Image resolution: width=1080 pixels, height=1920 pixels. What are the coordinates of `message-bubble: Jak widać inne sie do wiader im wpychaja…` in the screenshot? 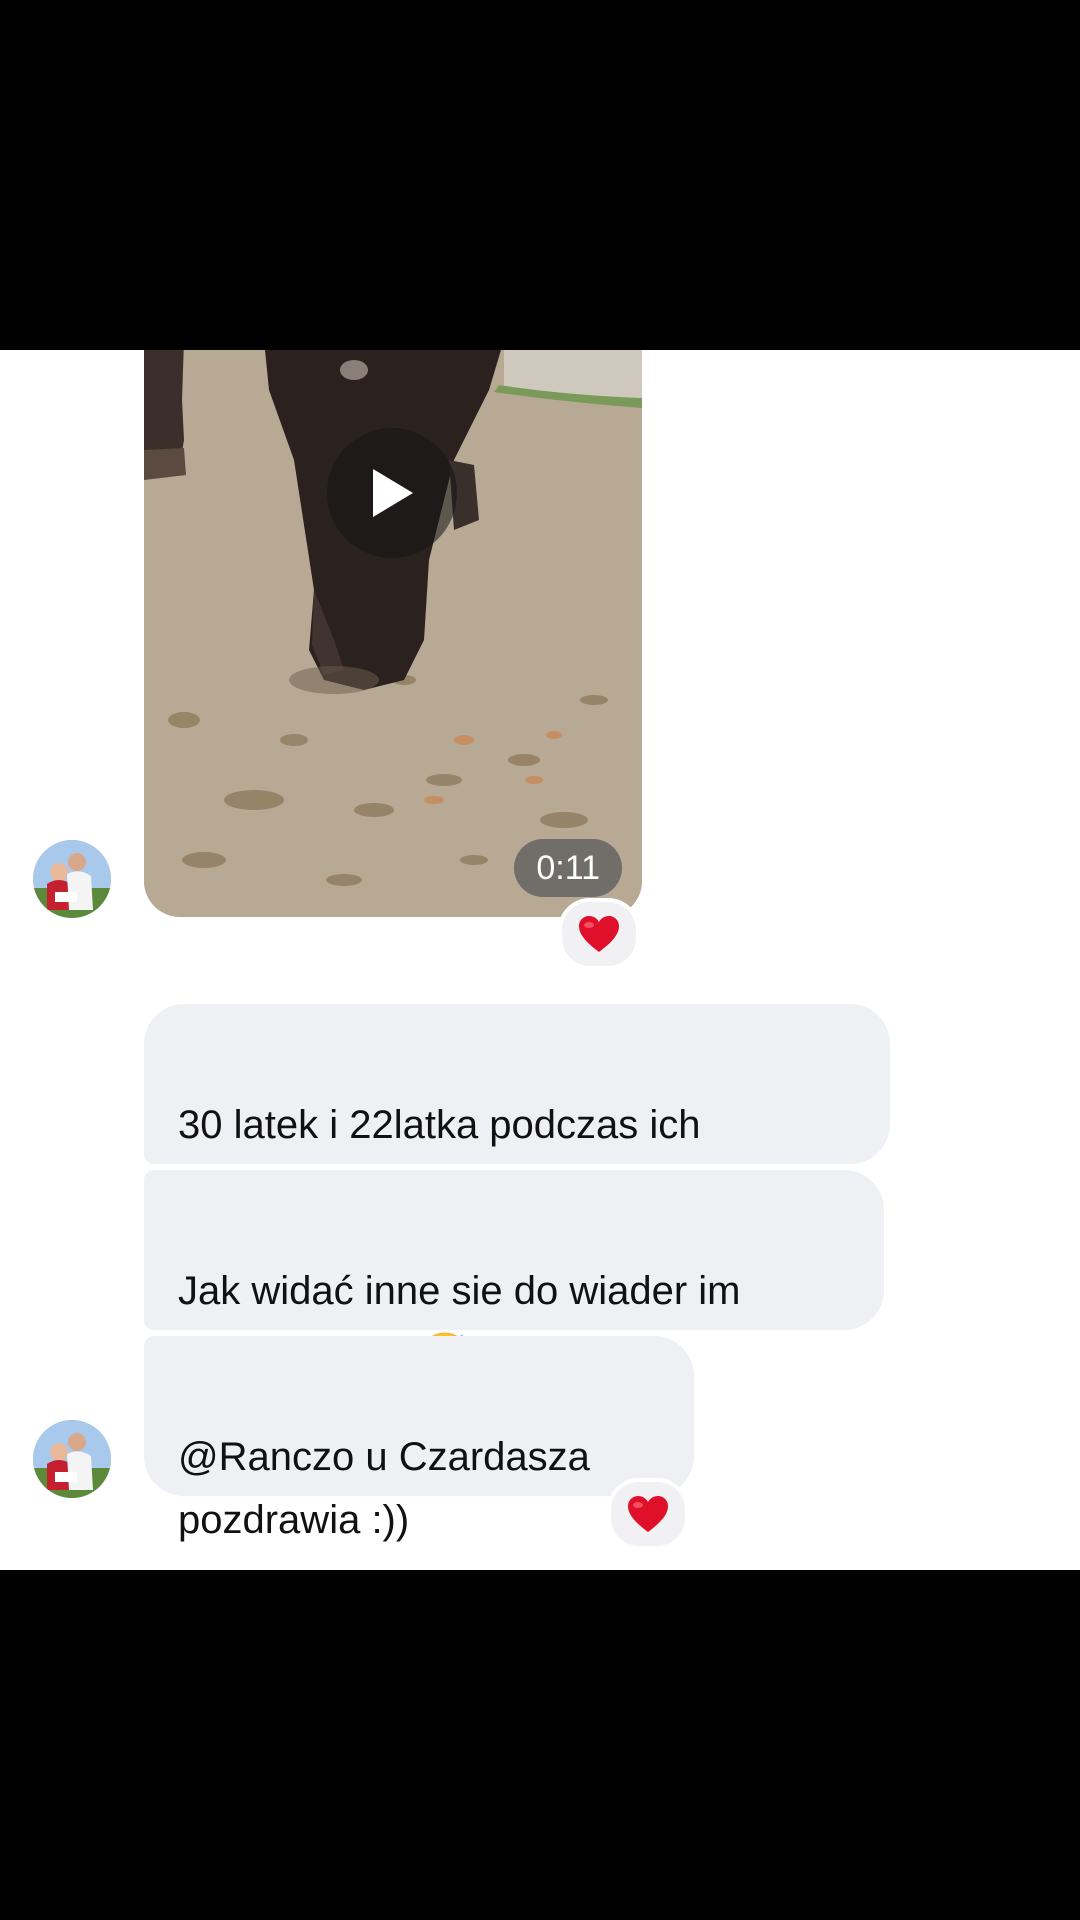 It's located at (514, 1273).